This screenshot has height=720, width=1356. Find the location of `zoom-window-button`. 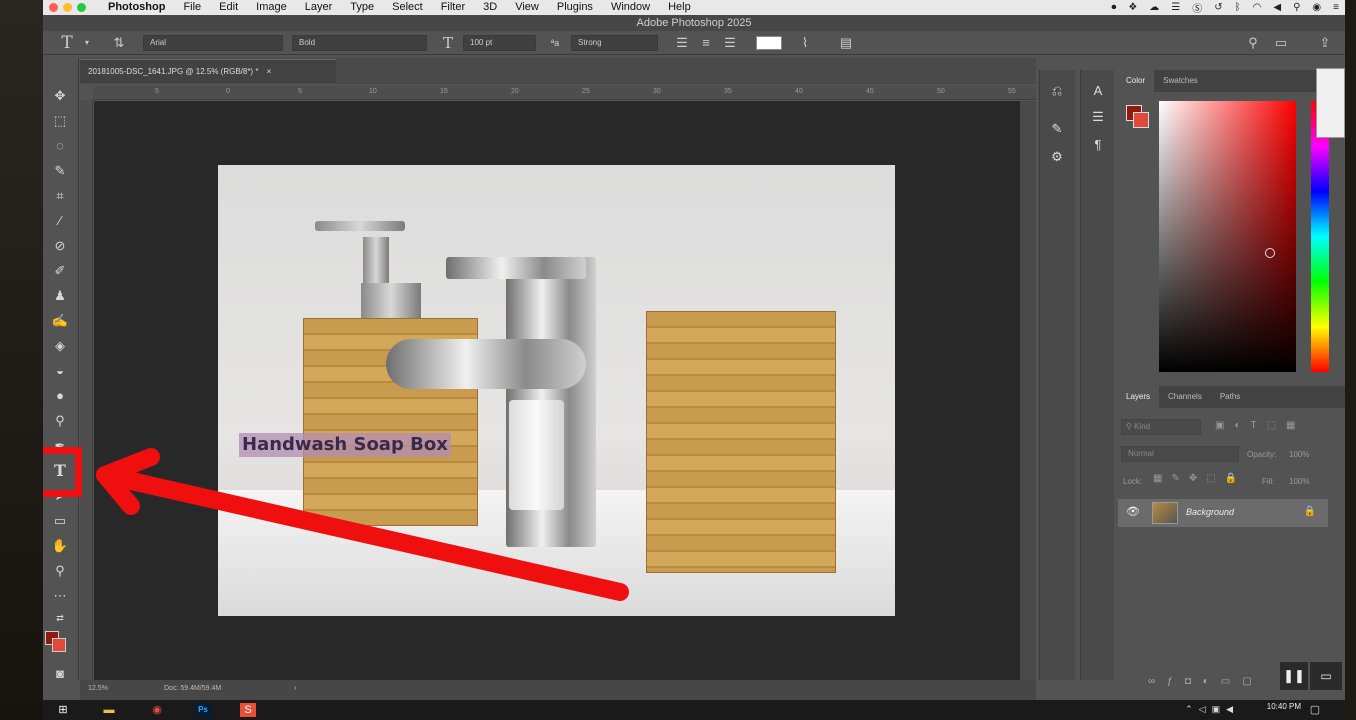

zoom-window-button is located at coordinates (81, 7).